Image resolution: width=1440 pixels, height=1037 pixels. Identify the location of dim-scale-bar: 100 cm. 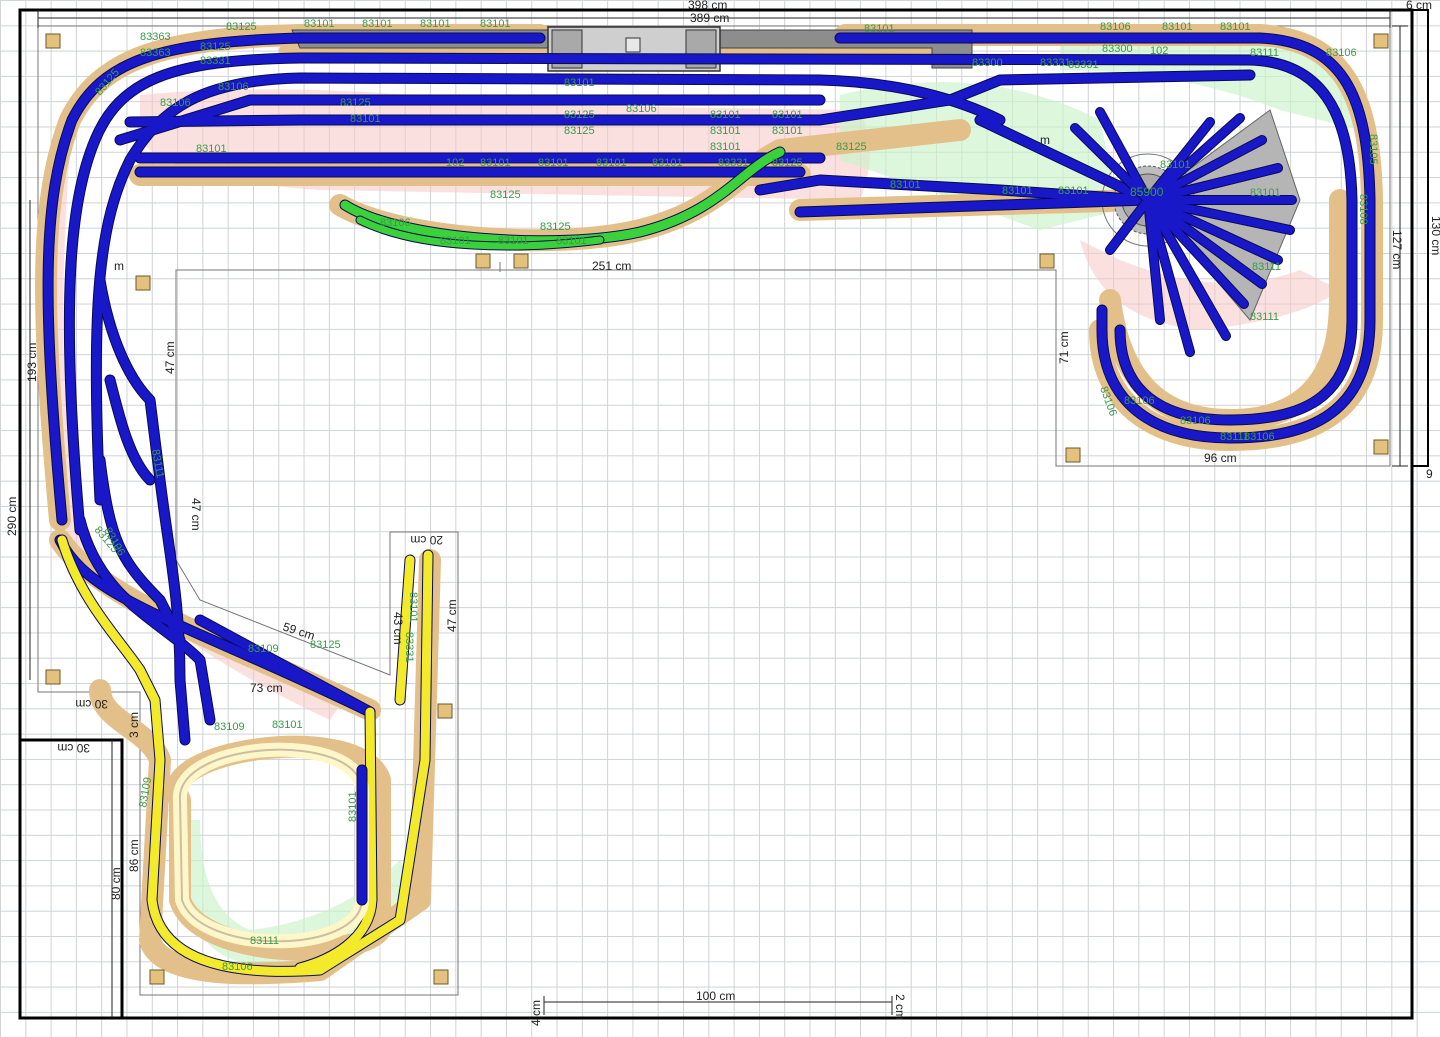
(715, 996).